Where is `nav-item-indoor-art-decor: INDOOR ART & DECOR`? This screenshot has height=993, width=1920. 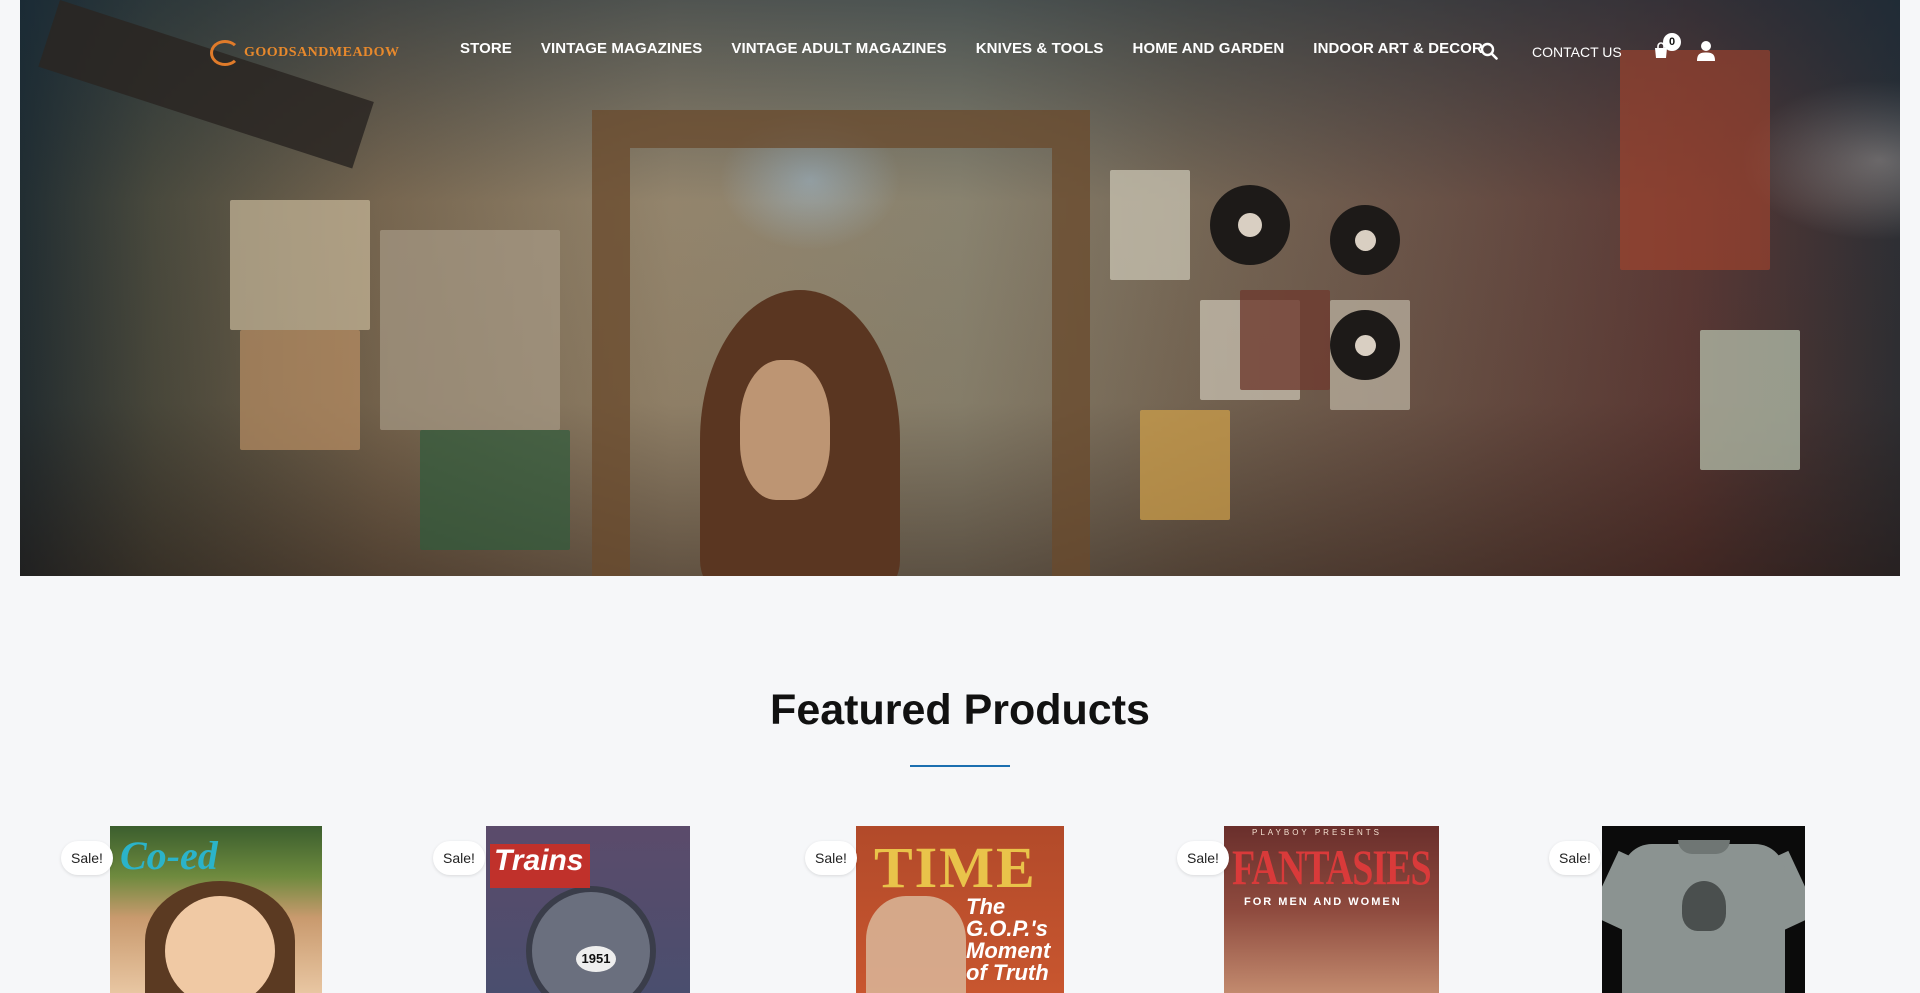
nav-item-indoor-art-decor: INDOOR ART & DECOR is located at coordinates (1398, 48).